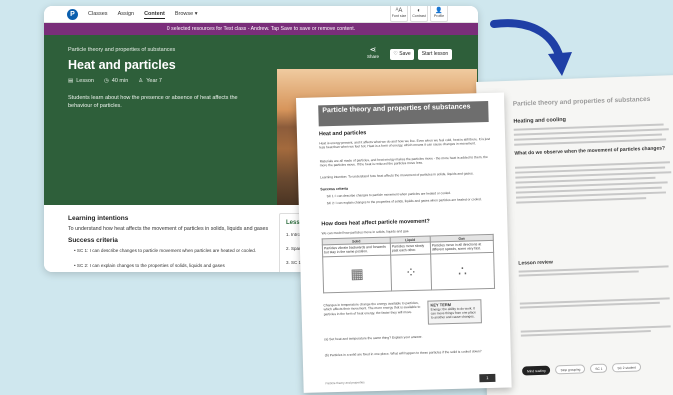 The image size is (673, 395). What do you see at coordinates (98, 218) in the screenshot?
I see `learning-intentions-heading: Learning intentions` at bounding box center [98, 218].